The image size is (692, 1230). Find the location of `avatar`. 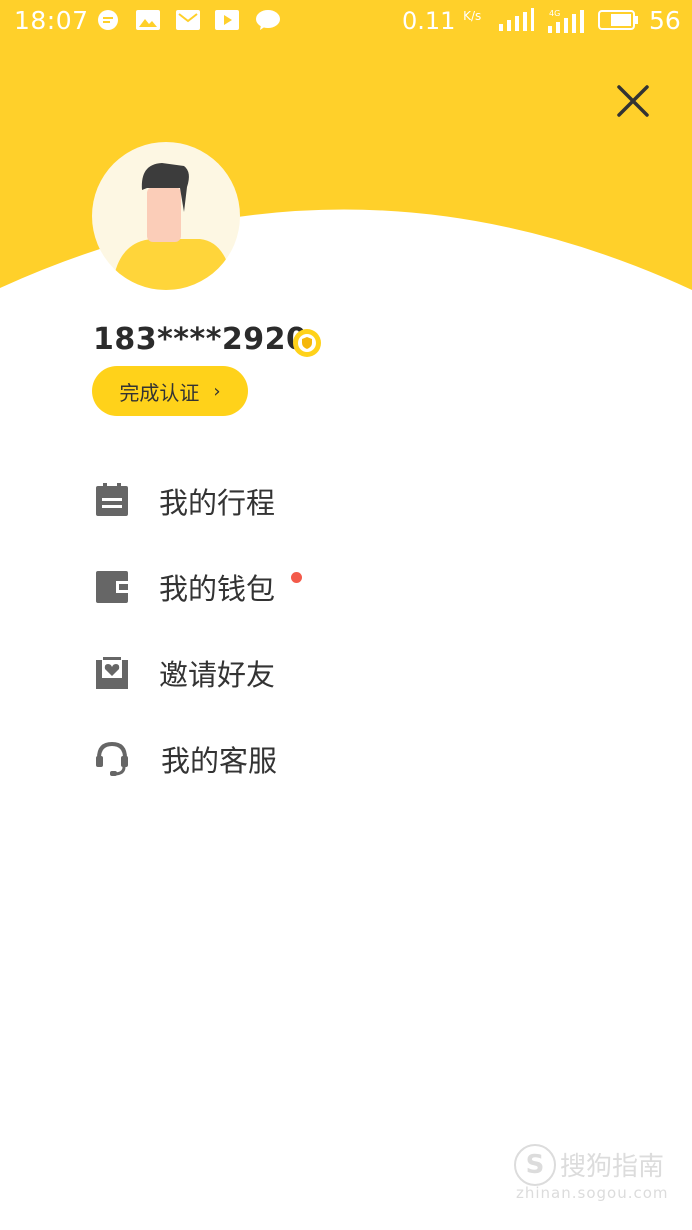

avatar is located at coordinates (166, 216).